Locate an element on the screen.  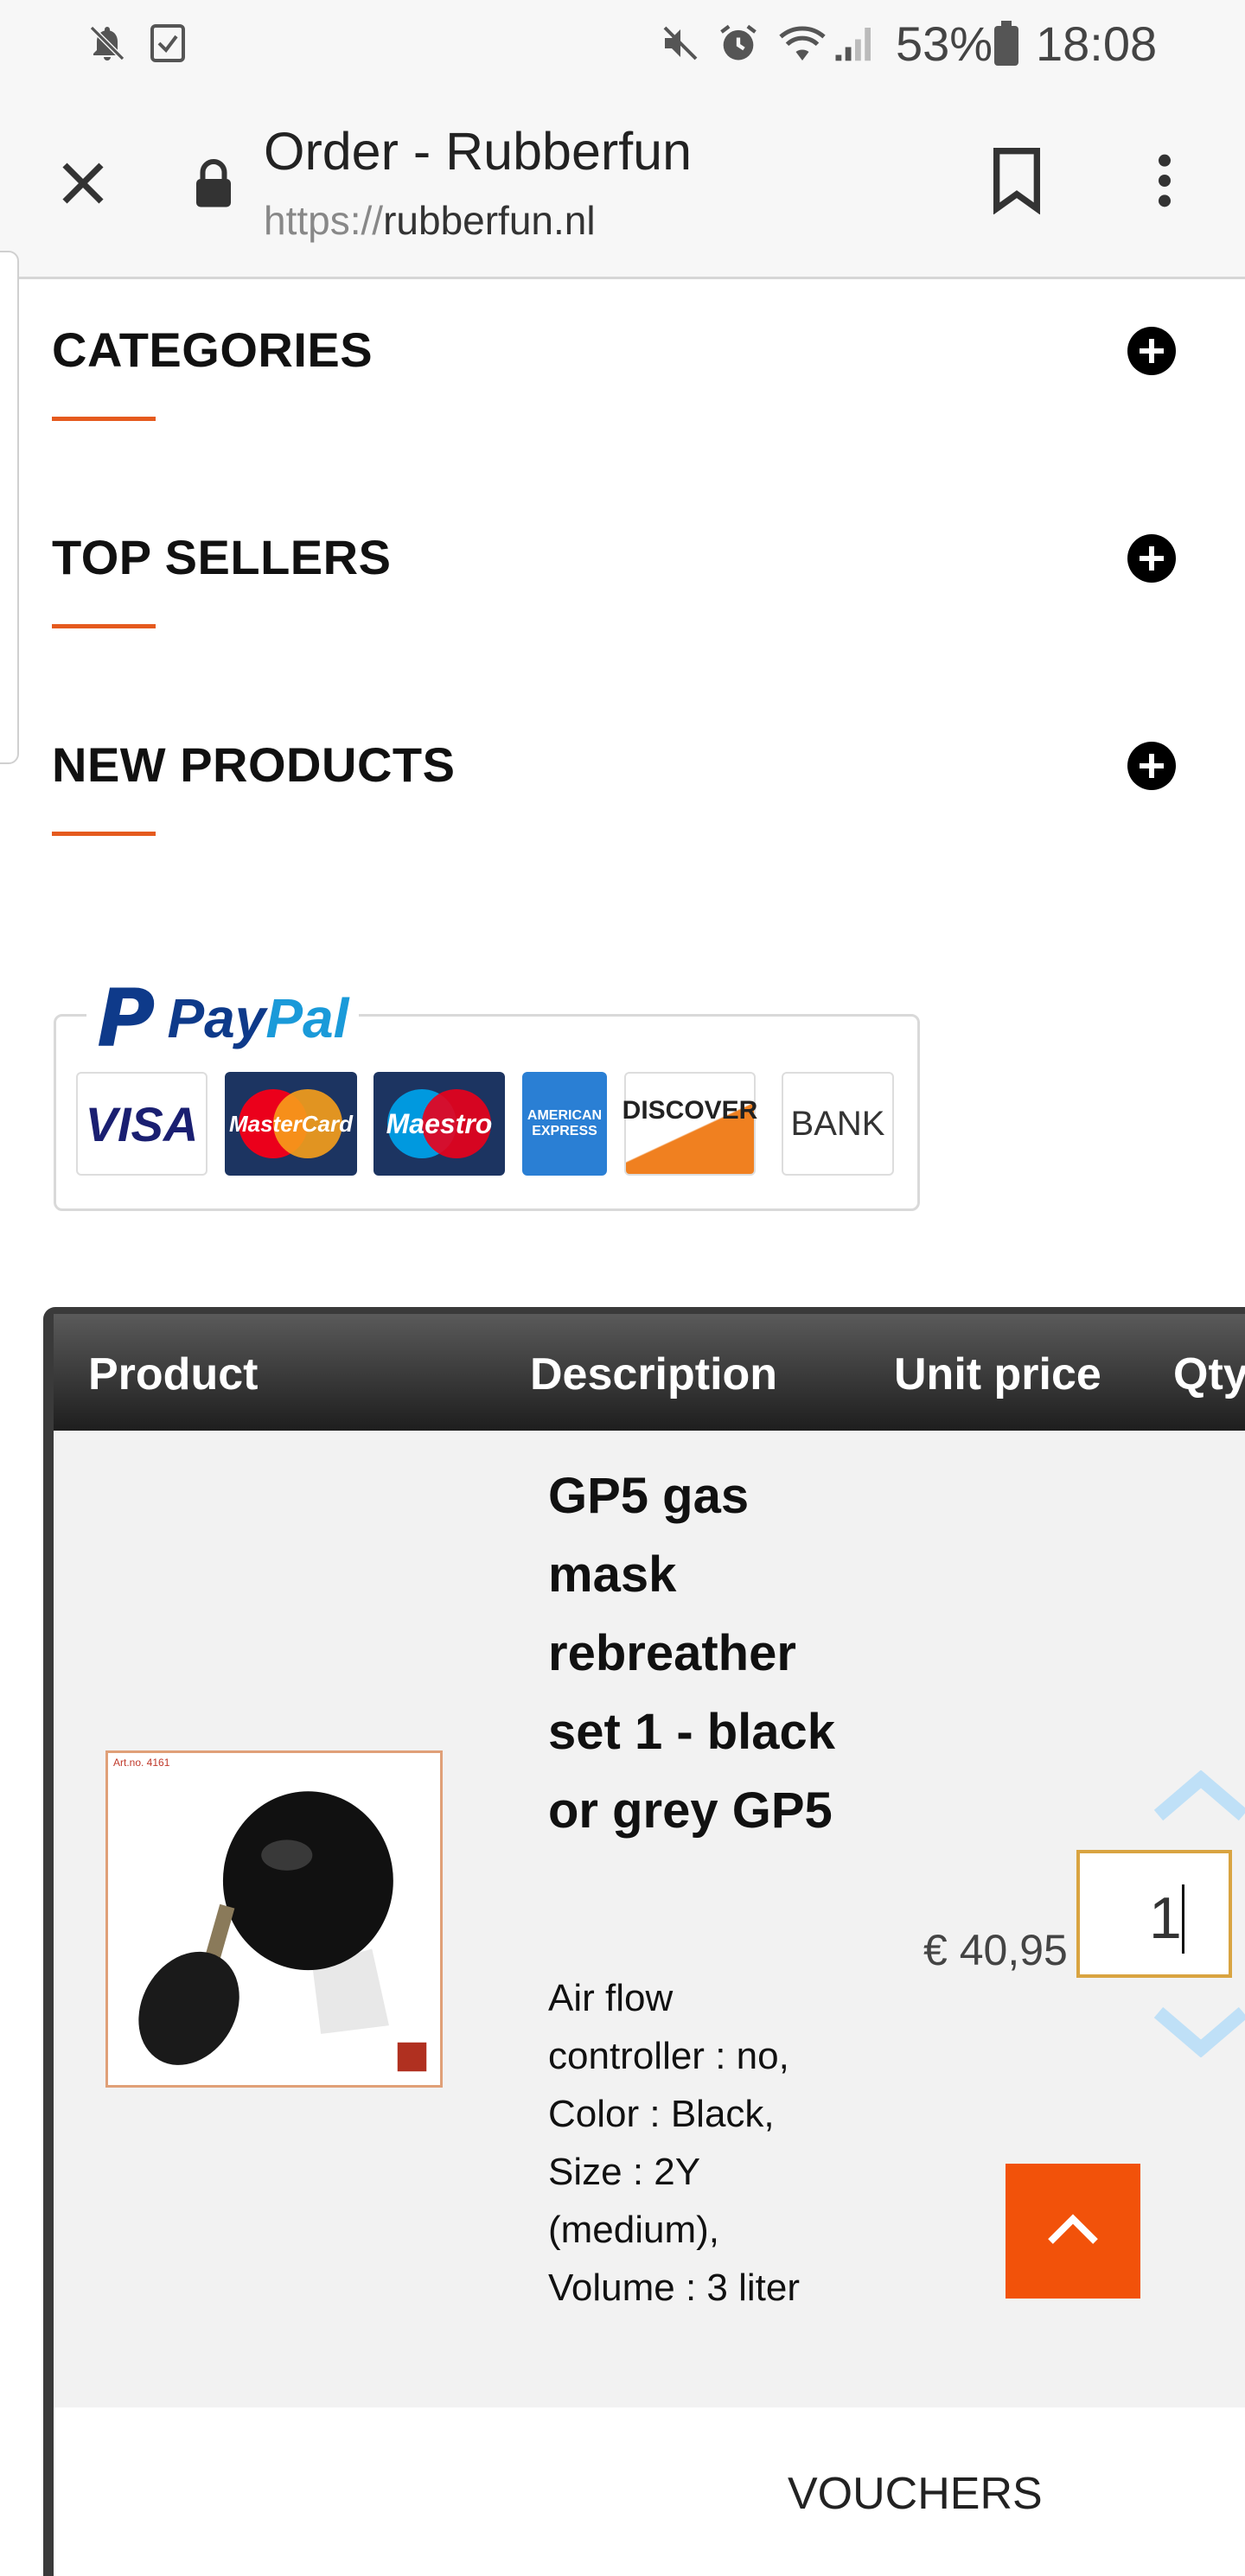
cart-table-header: Product Description Unit price Qty is located at coordinates (649, 1372).